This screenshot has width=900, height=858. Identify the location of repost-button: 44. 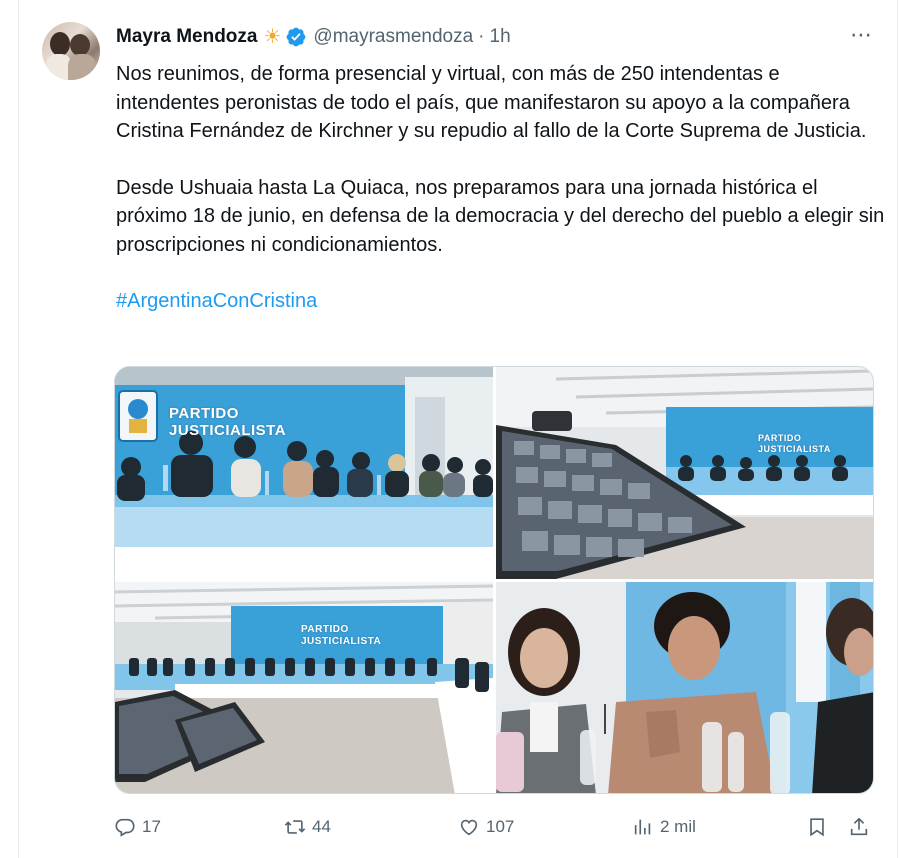
(307, 827).